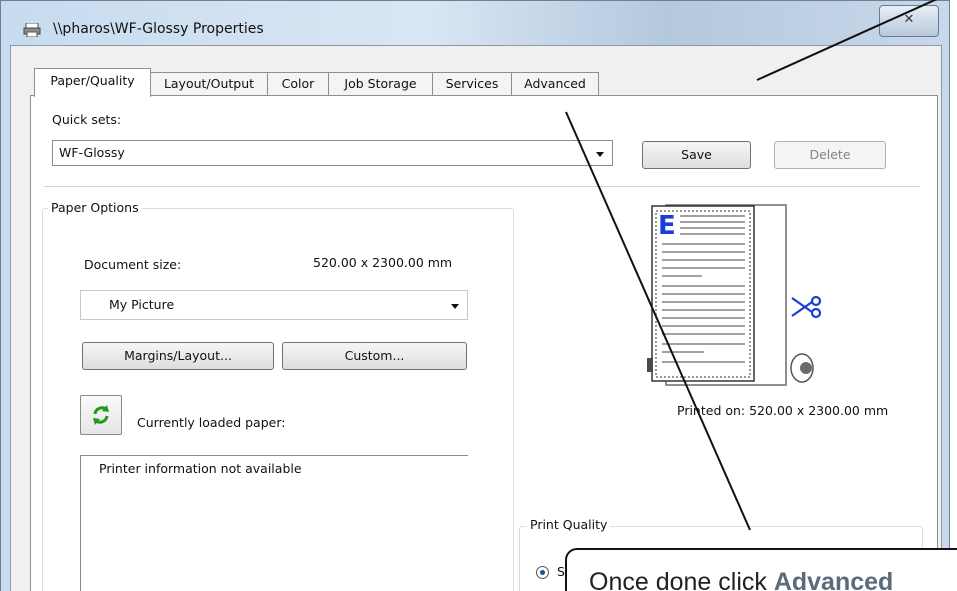 The image size is (957, 591). I want to click on printer-icon, so click(32, 30).